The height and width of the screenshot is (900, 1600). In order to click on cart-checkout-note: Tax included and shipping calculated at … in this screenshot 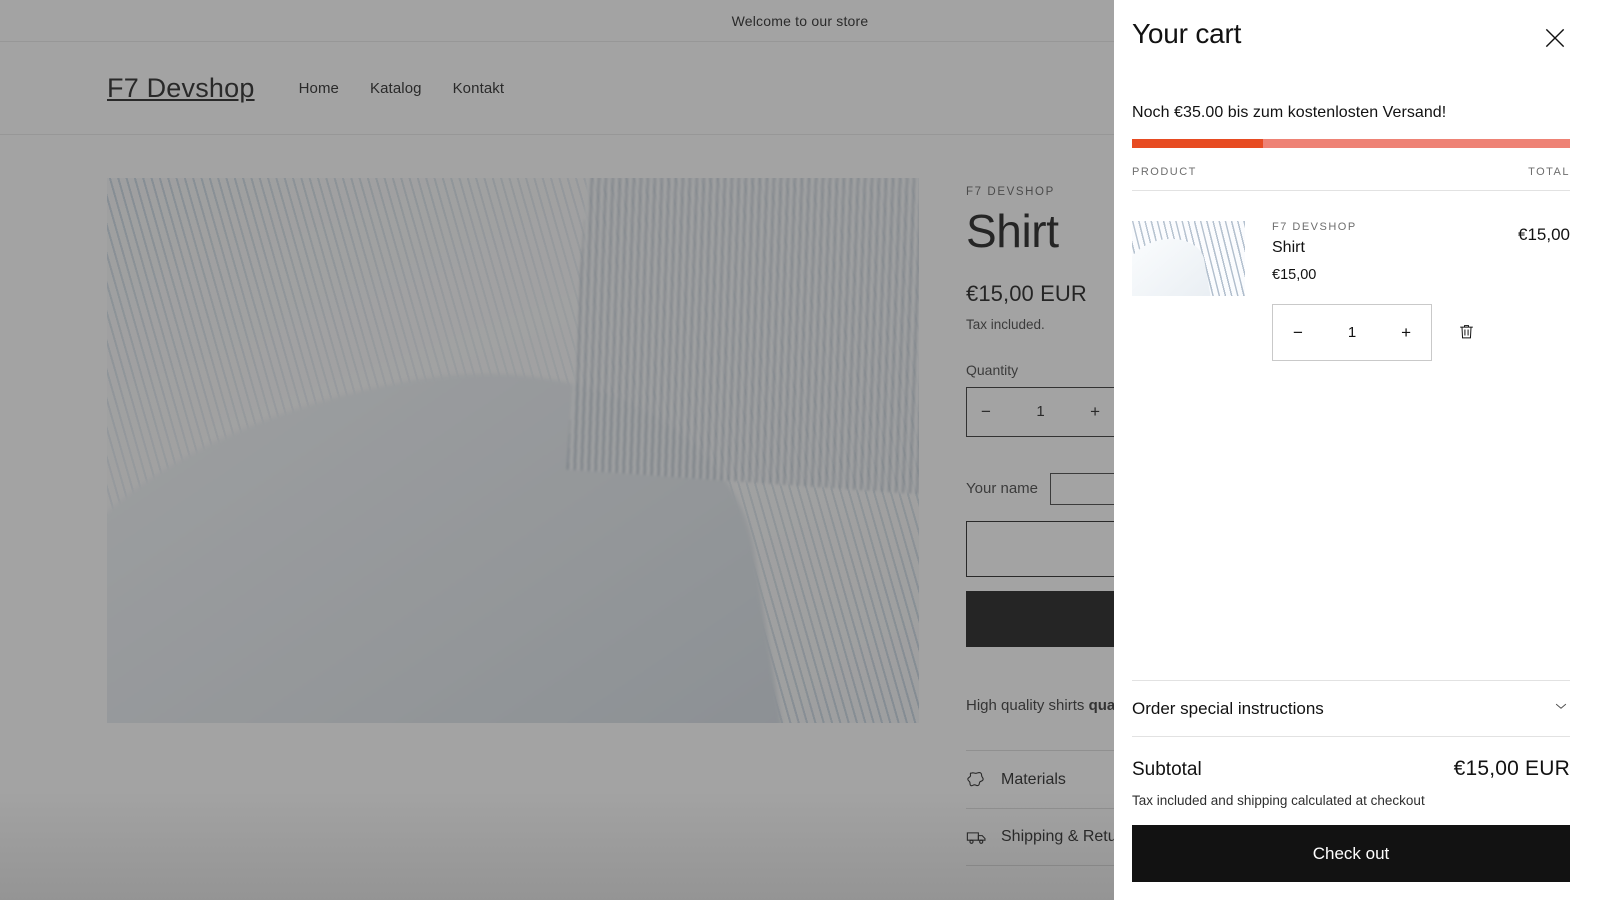, I will do `click(1278, 800)`.